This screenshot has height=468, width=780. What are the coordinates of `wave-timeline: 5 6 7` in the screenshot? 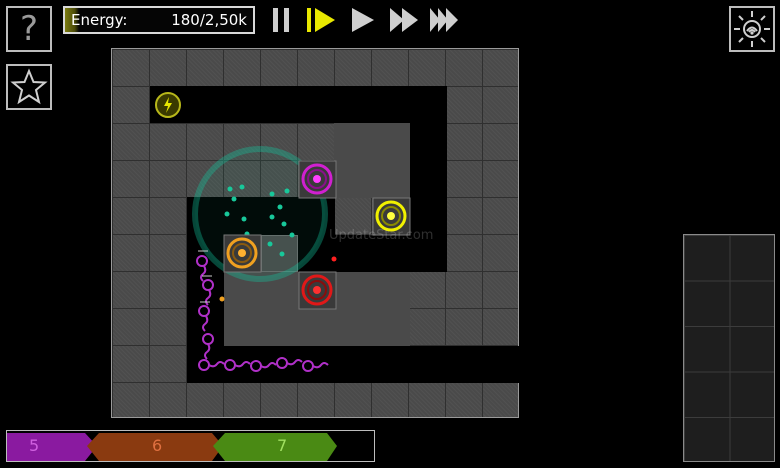 It's located at (190, 446).